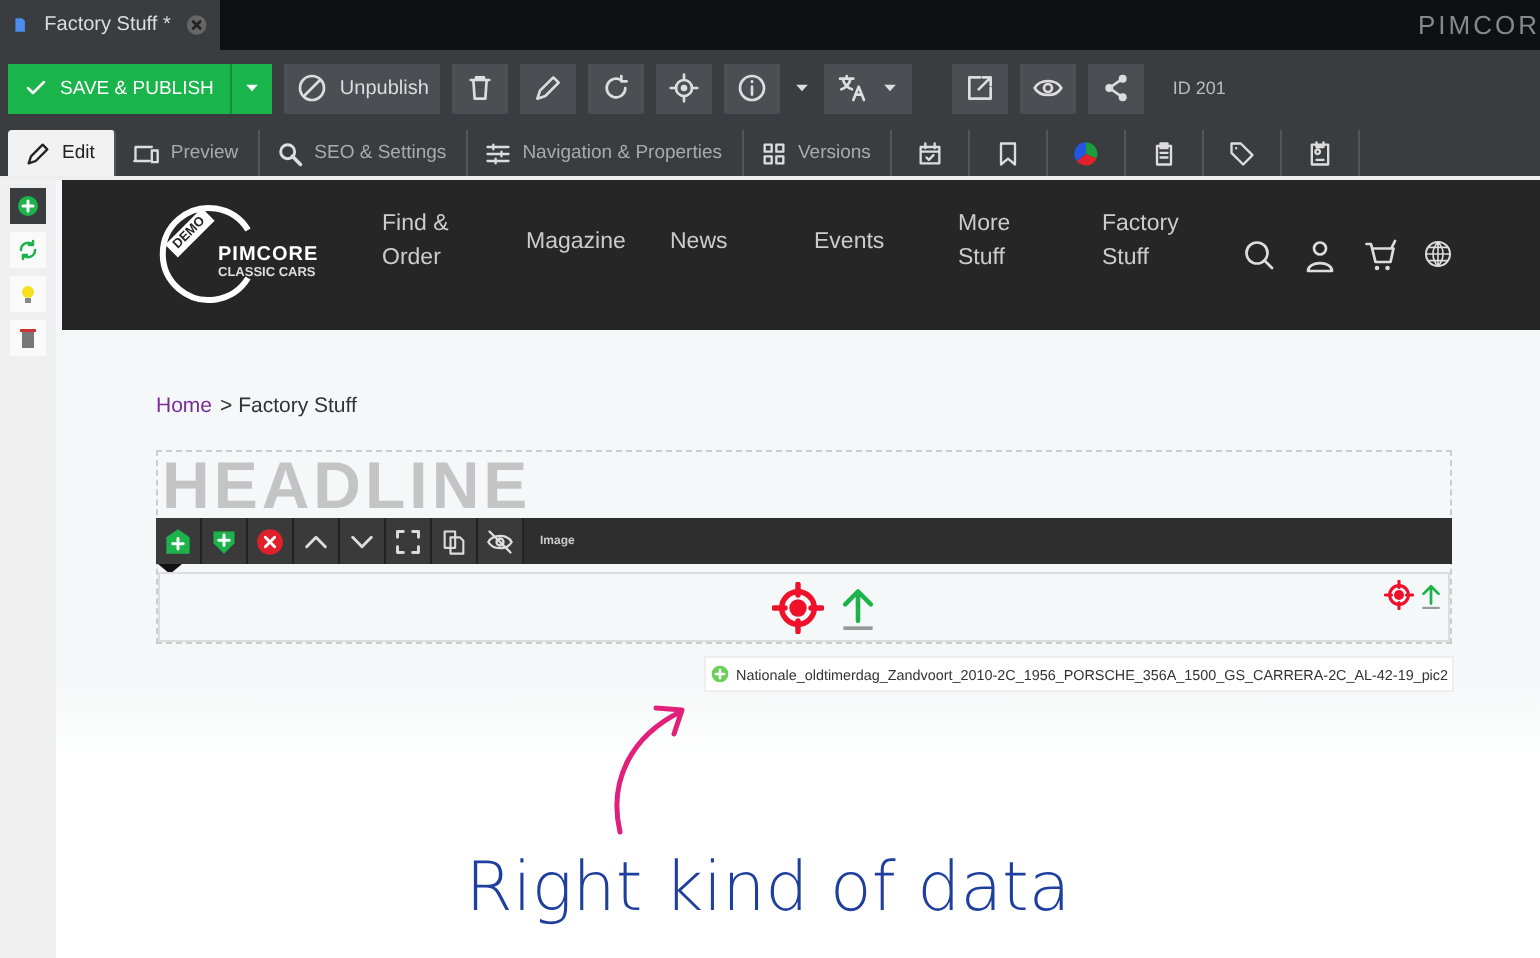 This screenshot has width=1540, height=958. Describe the element at coordinates (268, 255) in the screenshot. I see `logo-name: PIMCORE` at that location.